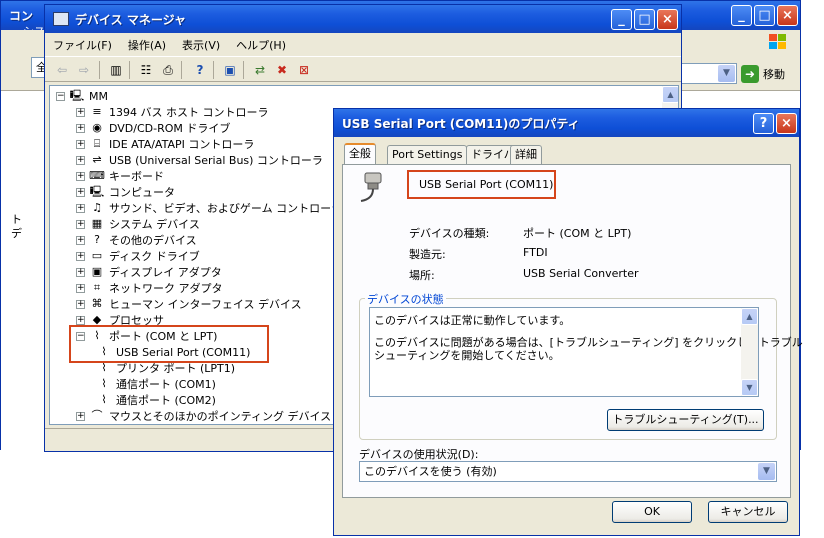 The width and height of the screenshot is (824, 538). I want to click on windows-logo-icon, so click(778, 42).